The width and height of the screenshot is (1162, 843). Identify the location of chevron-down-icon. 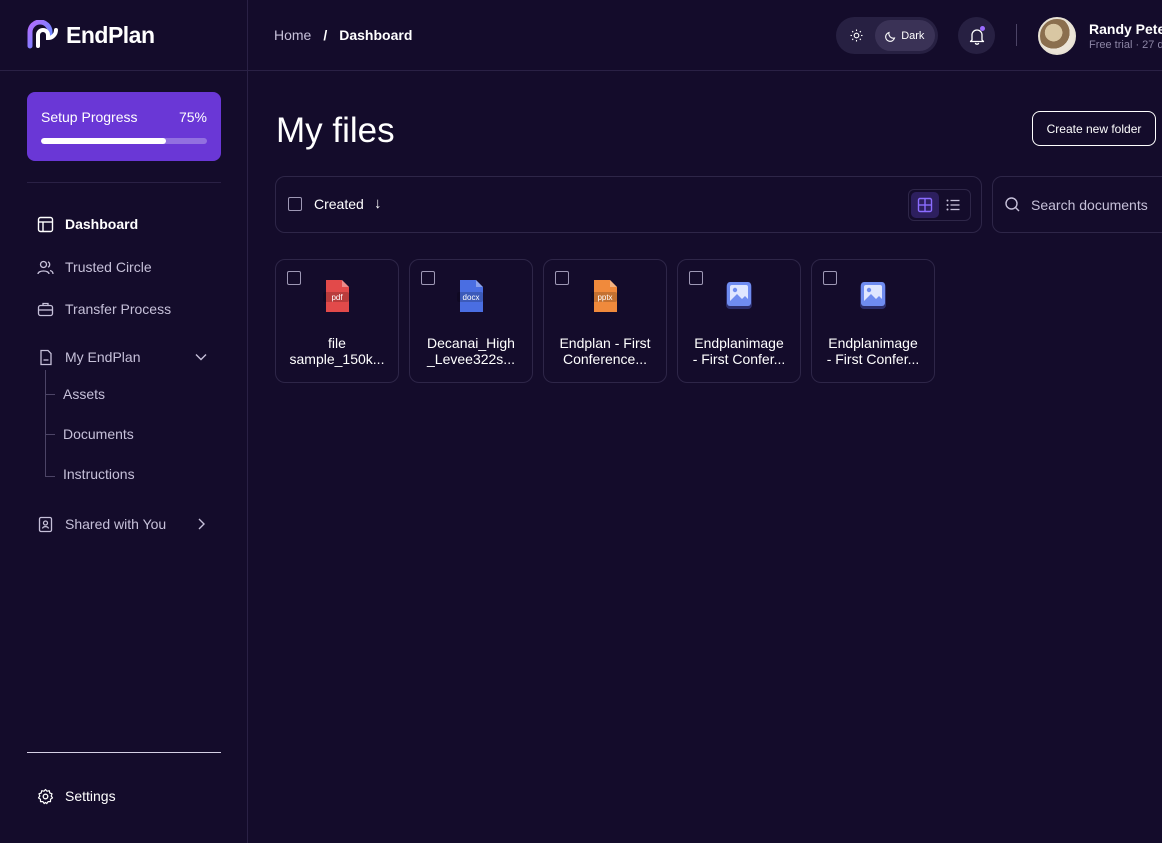
(201, 357).